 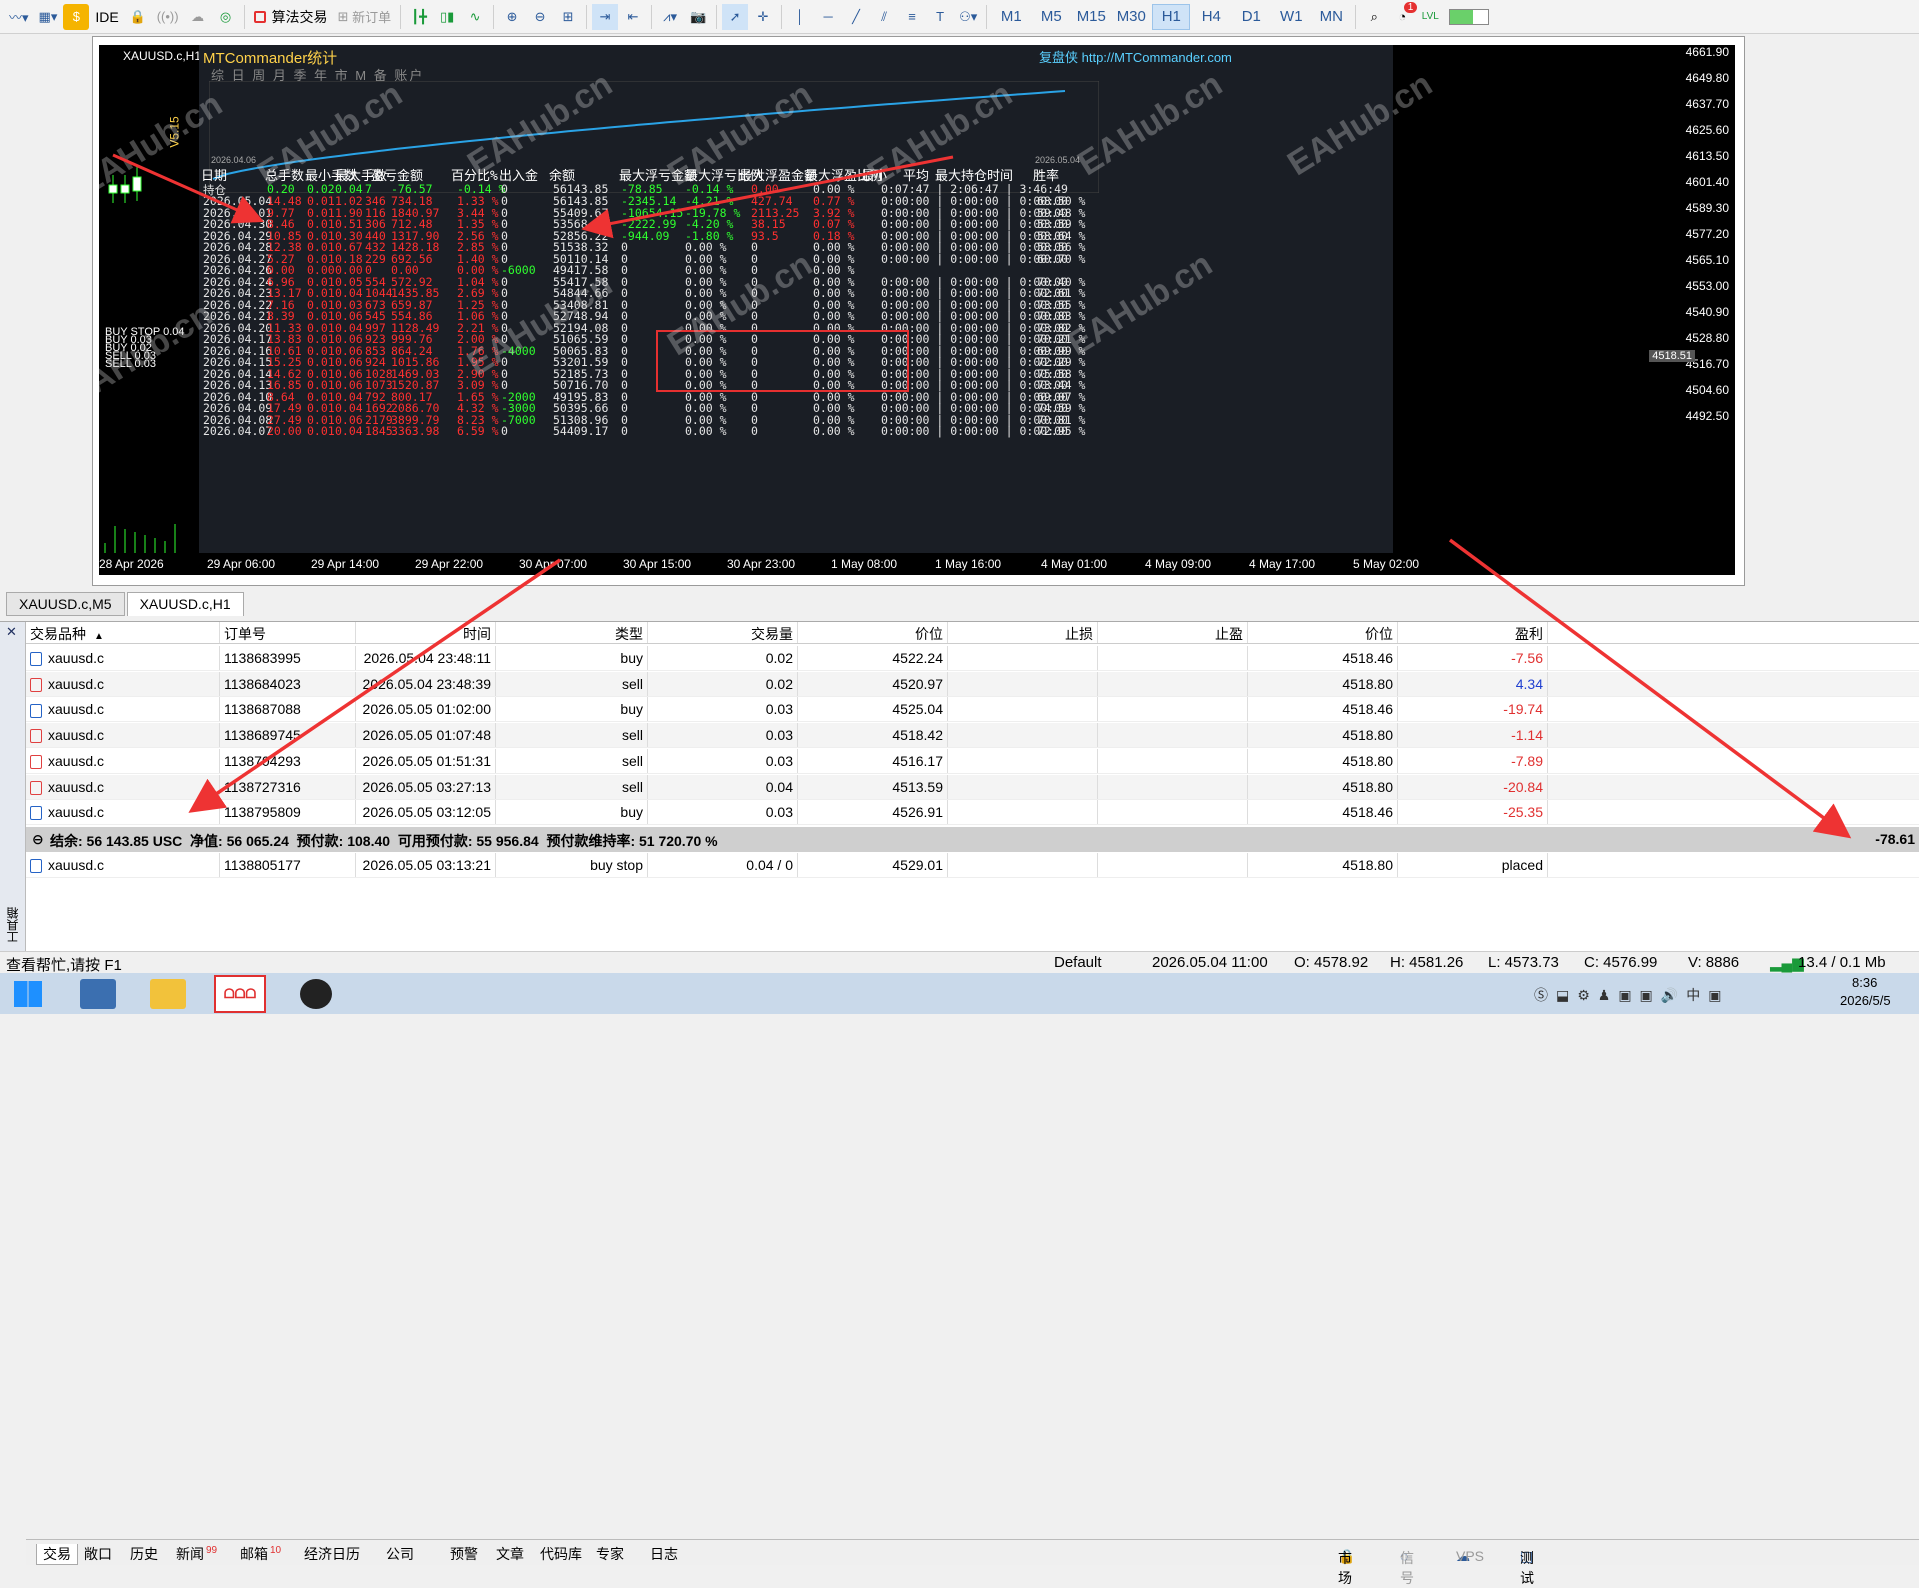 I want to click on terminal-tab: 敞口, so click(x=98, y=1554).